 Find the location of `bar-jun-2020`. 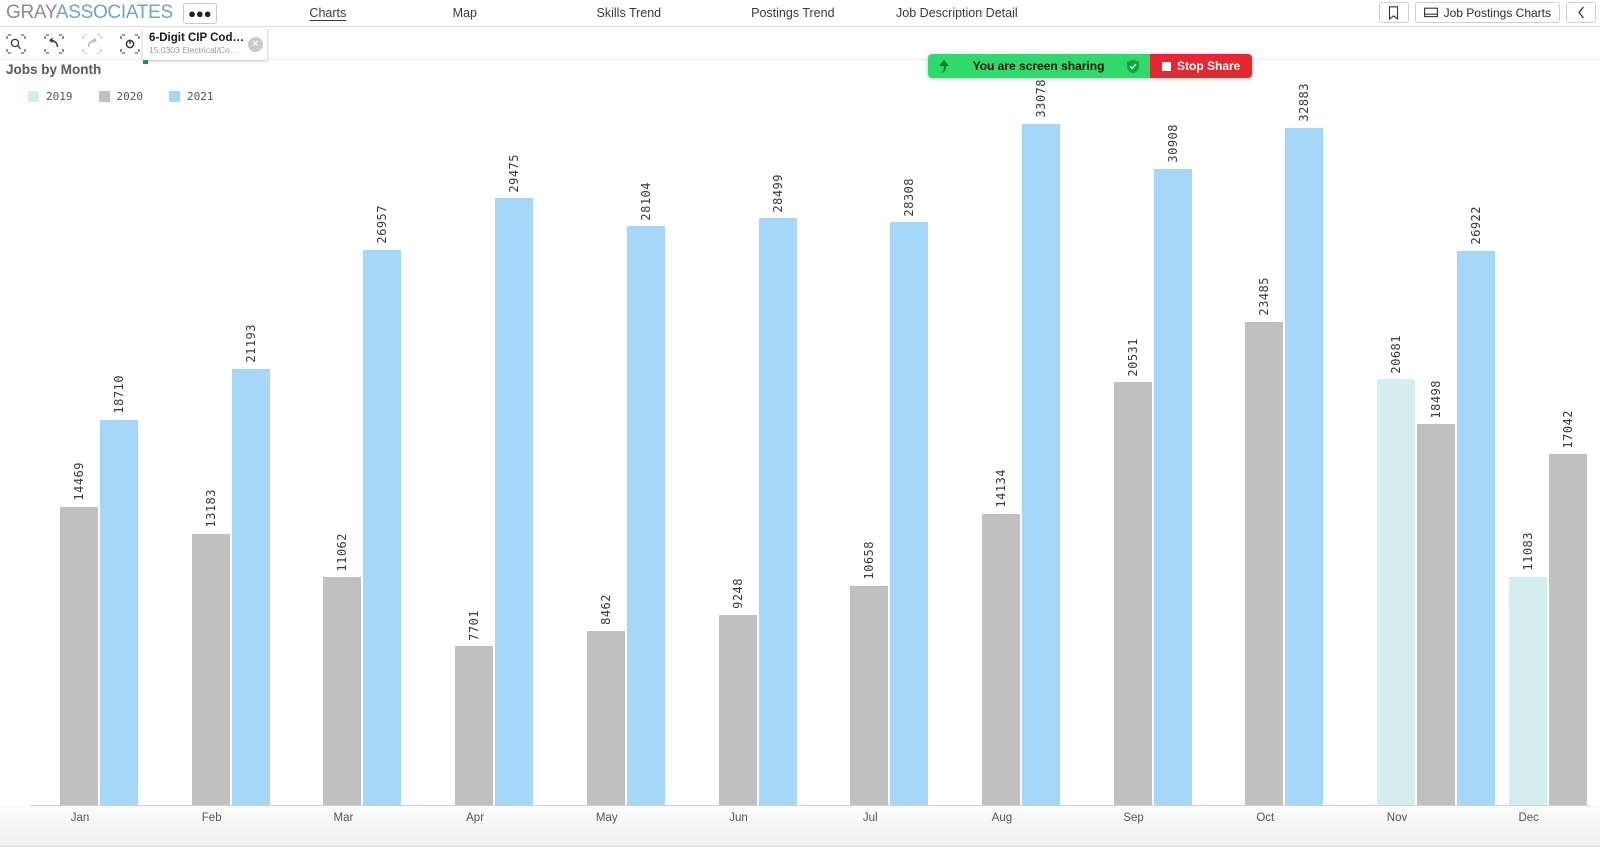

bar-jun-2020 is located at coordinates (737, 709).